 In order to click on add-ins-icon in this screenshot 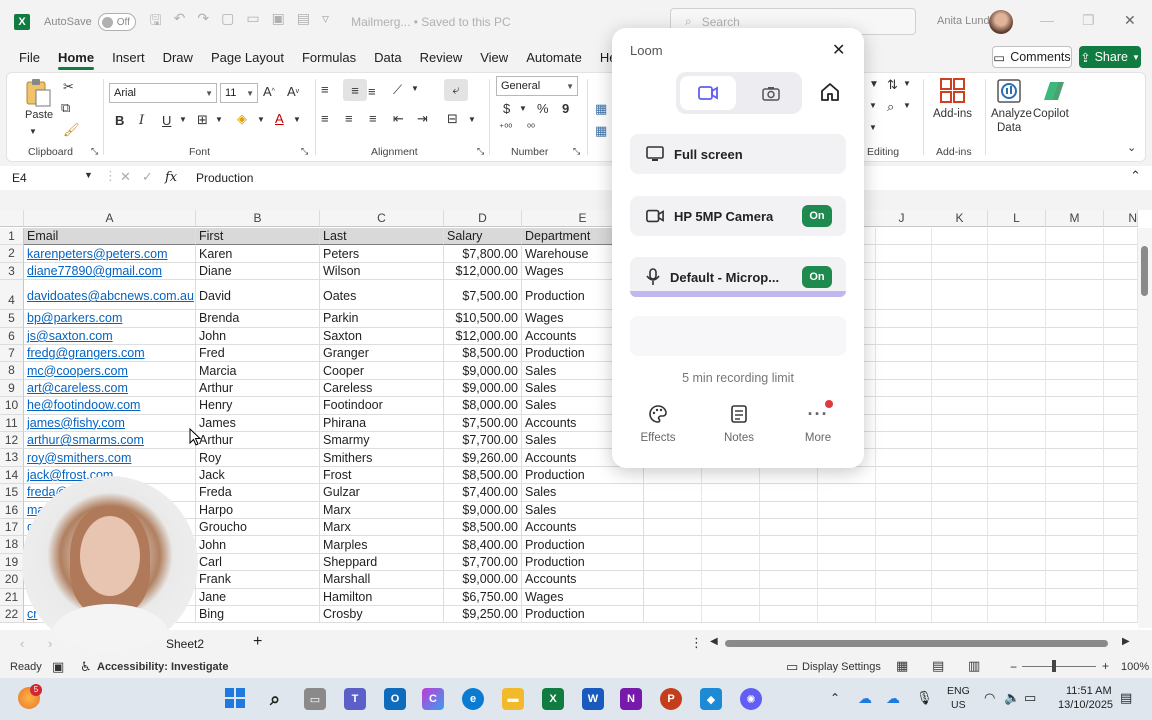, I will do `click(953, 91)`.